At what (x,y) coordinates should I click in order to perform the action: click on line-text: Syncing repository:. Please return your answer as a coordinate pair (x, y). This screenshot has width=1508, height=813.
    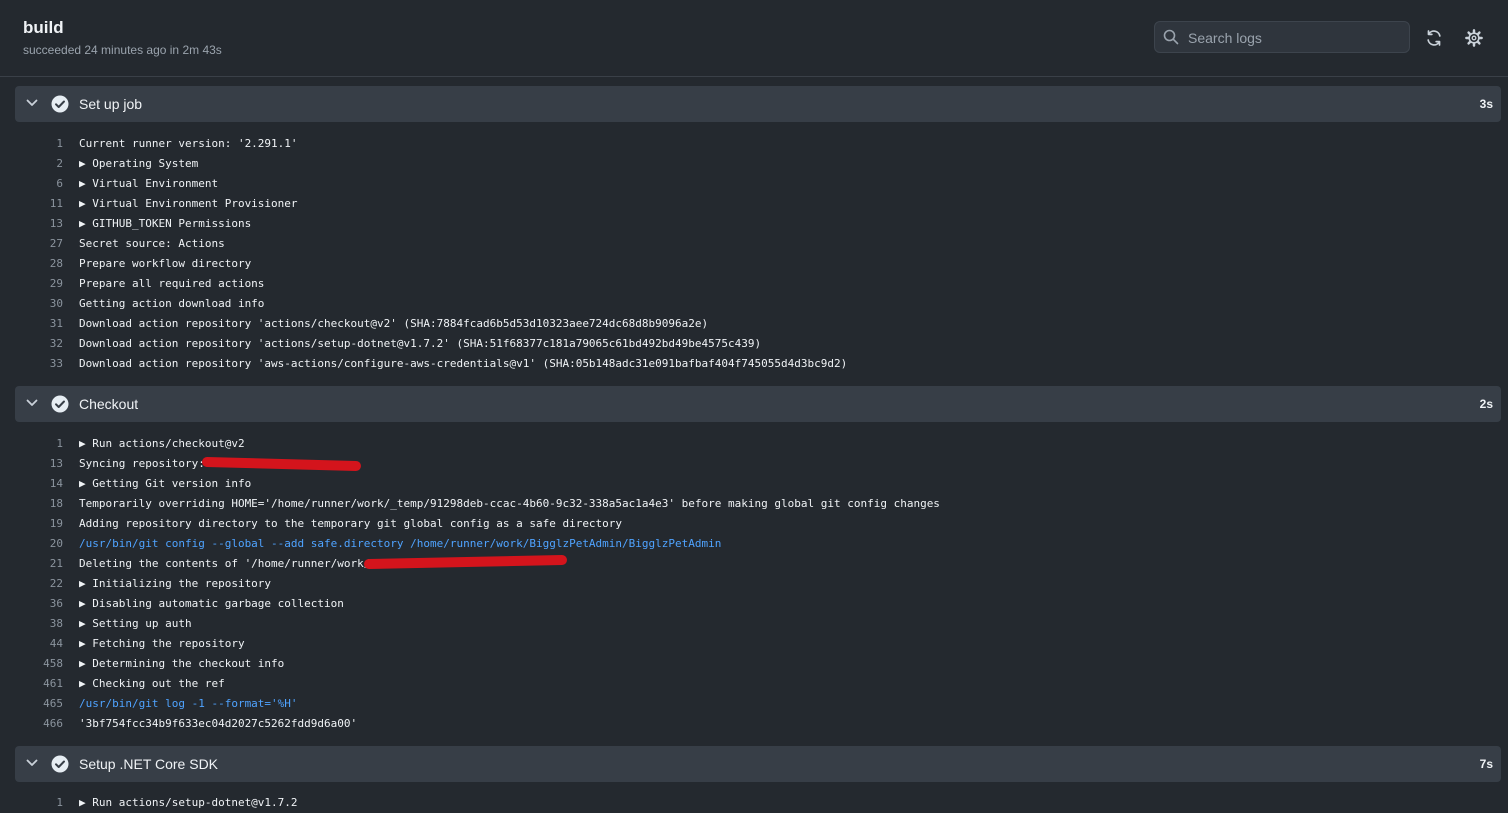
    Looking at the image, I should click on (145, 463).